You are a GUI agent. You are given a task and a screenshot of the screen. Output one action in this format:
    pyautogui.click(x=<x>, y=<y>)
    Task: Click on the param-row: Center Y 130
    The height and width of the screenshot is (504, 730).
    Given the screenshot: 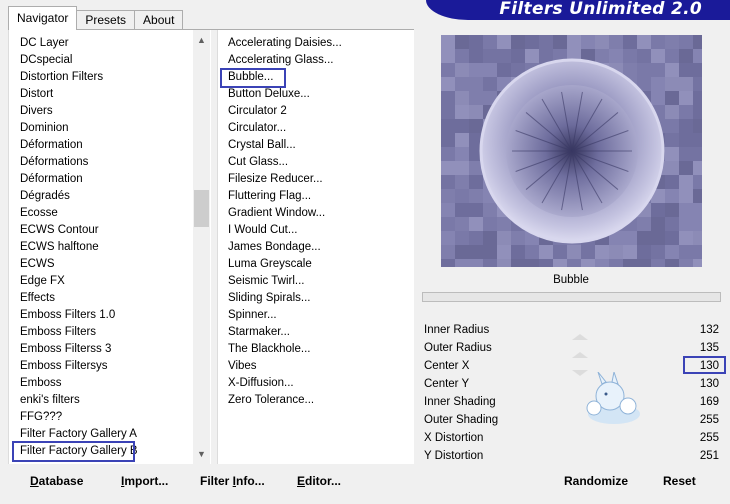 What is the action you would take?
    pyautogui.click(x=571, y=385)
    